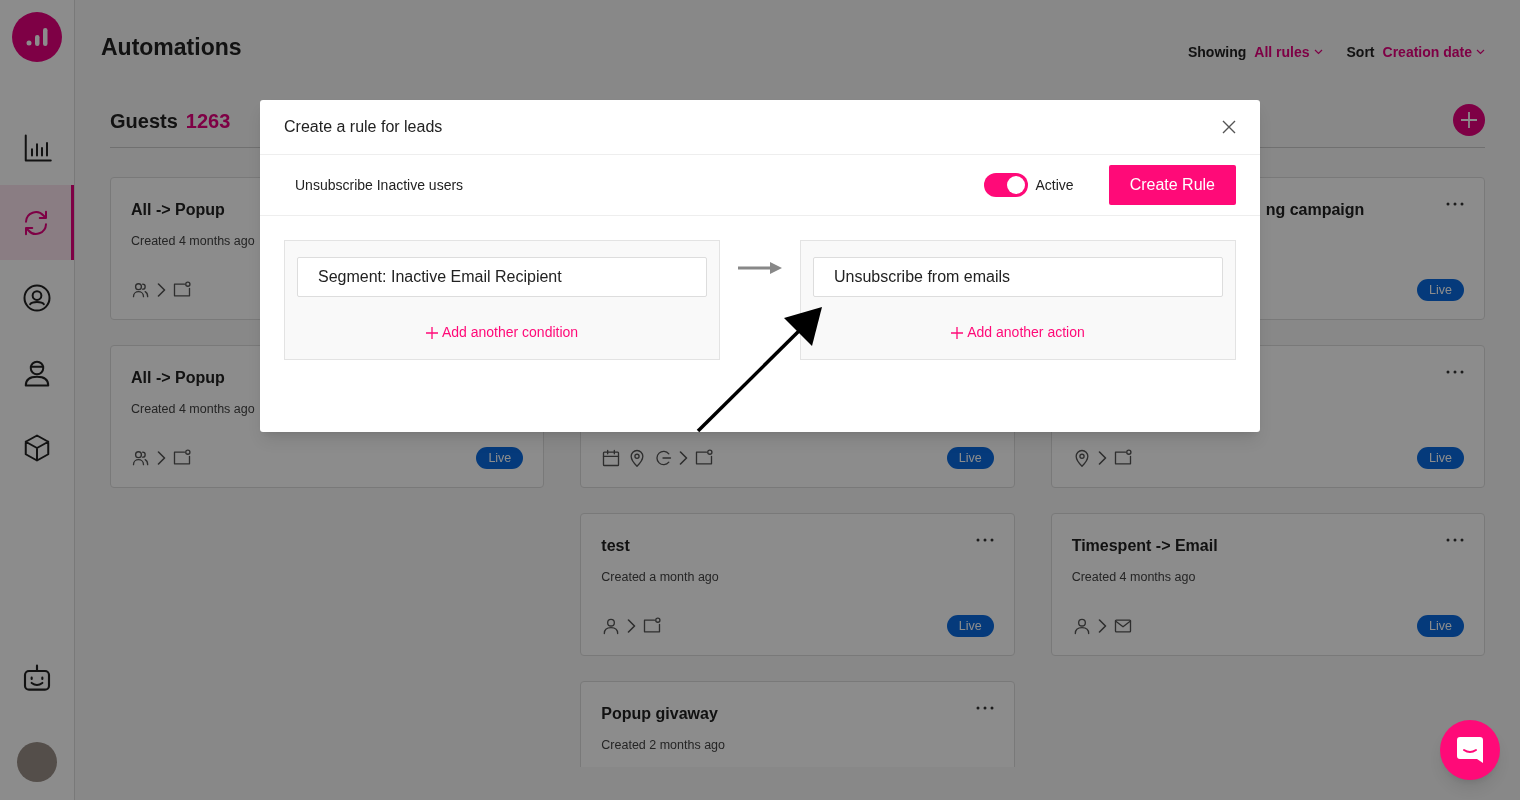  What do you see at coordinates (660, 577) in the screenshot?
I see `created-date: Created a month ago` at bounding box center [660, 577].